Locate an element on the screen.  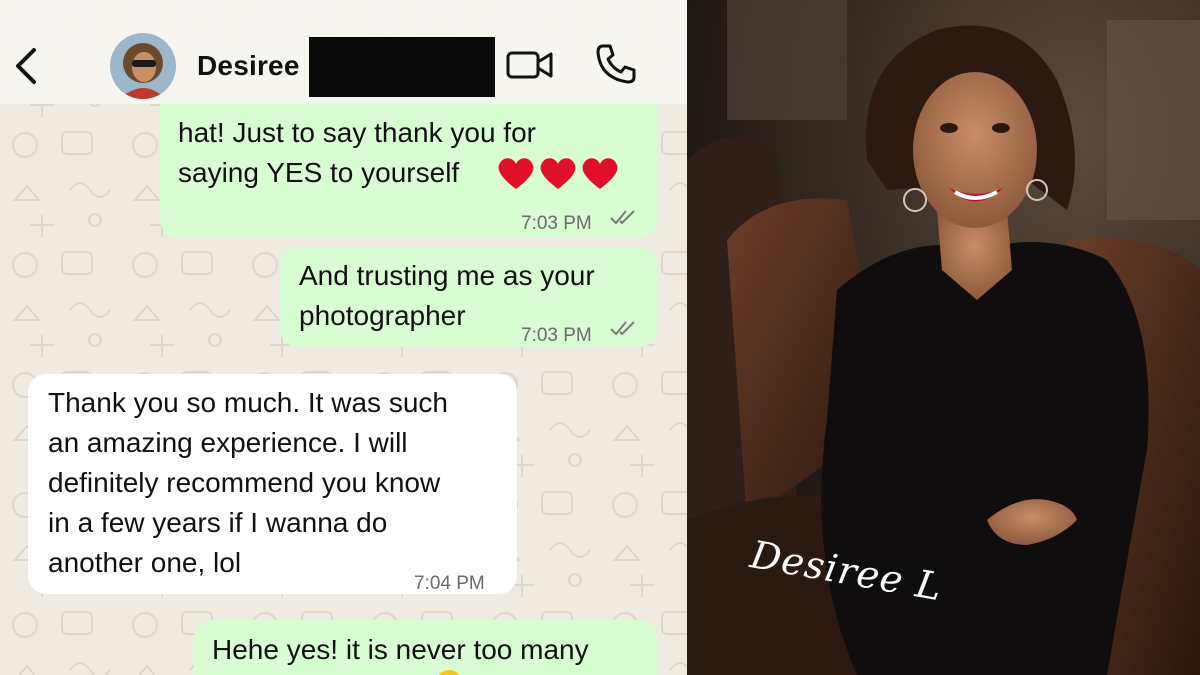
message-text: another one, lol is located at coordinates (145, 562).